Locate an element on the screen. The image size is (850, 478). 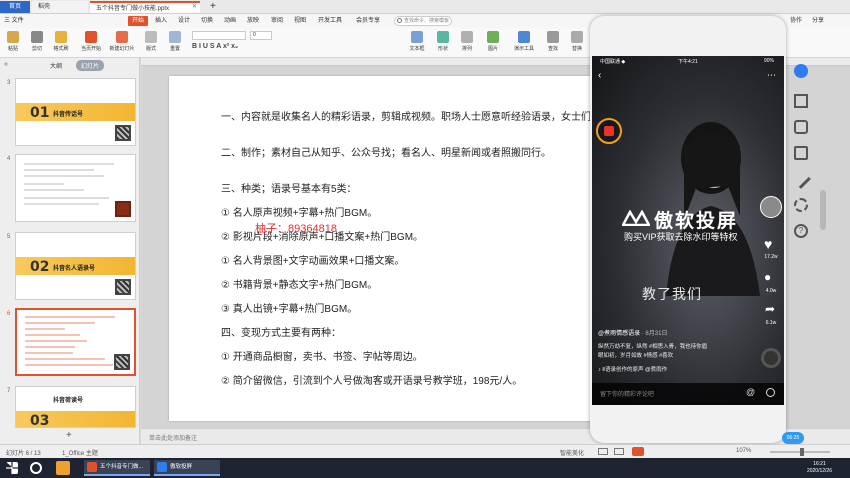
menu-share: 分享 is located at coordinates (818, 21).